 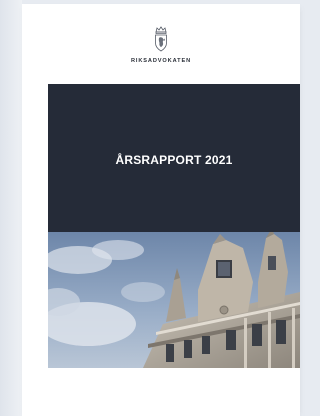 I want to click on coat-of-arms-icon, so click(x=161, y=39).